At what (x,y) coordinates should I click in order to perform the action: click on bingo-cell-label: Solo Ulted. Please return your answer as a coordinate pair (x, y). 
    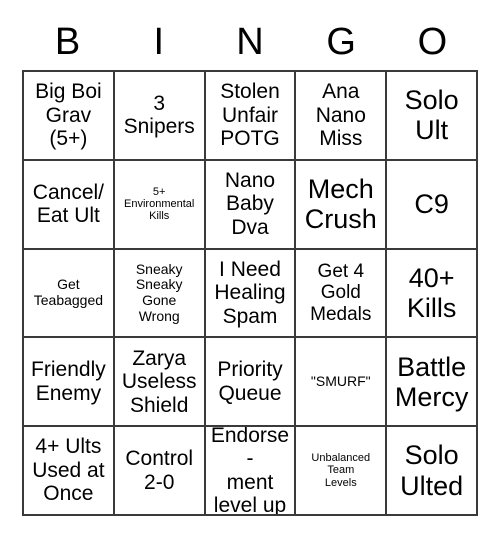
    Looking at the image, I should click on (432, 470).